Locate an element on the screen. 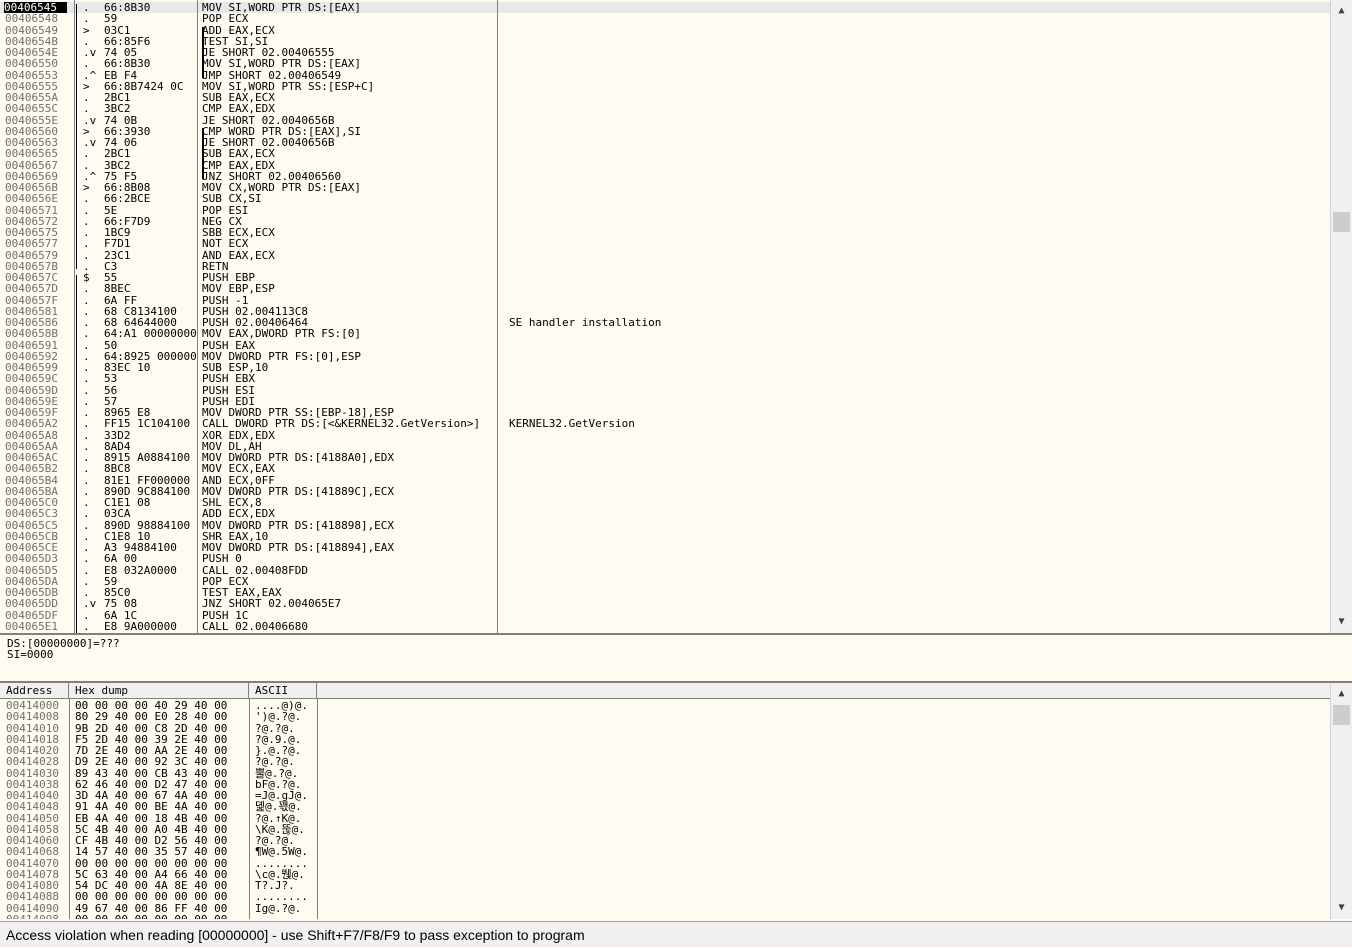 The width and height of the screenshot is (1352, 948). disasm-row: 00406579. 23C1 AND EAX,ECX is located at coordinates (665, 255).